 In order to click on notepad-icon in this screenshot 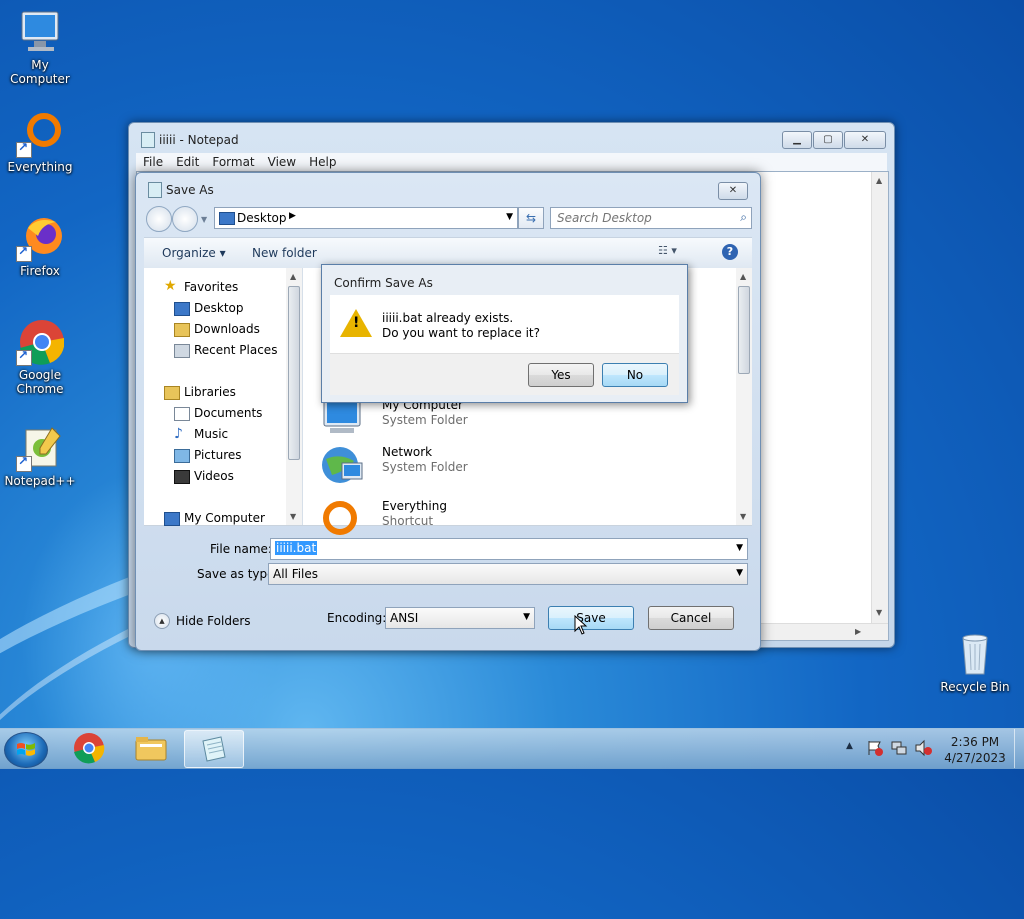, I will do `click(148, 140)`.